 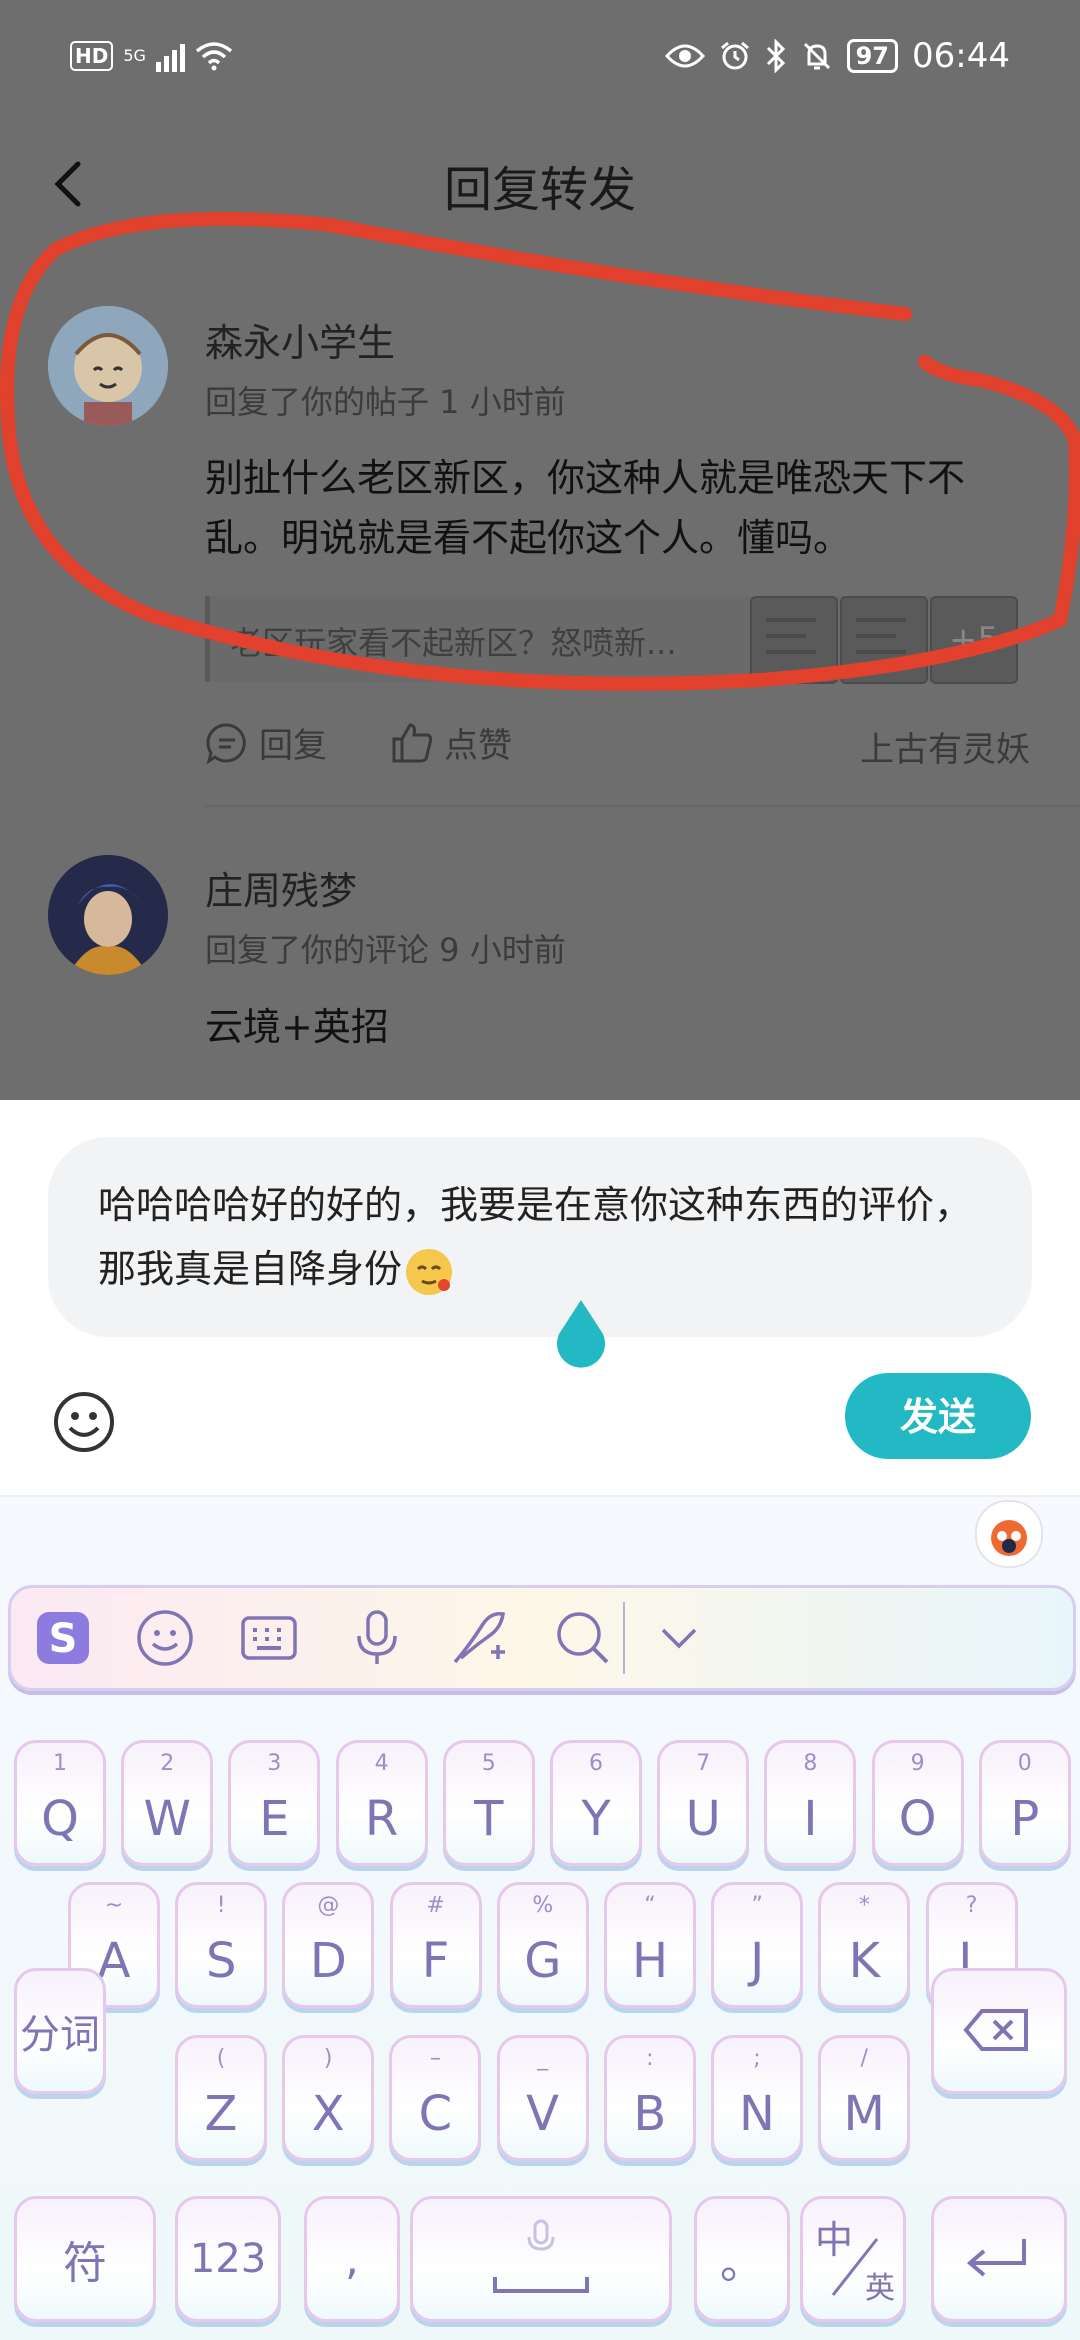 What do you see at coordinates (757, 2058) in the screenshot?
I see `key-hint: ;` at bounding box center [757, 2058].